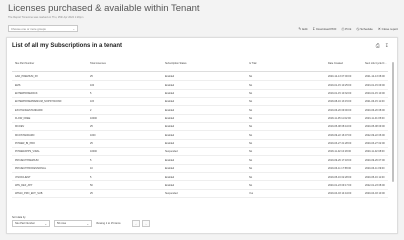 This screenshot has height=240, width=404. Describe the element at coordinates (346, 29) in the screenshot. I see `print-button: ⎙Print` at that location.